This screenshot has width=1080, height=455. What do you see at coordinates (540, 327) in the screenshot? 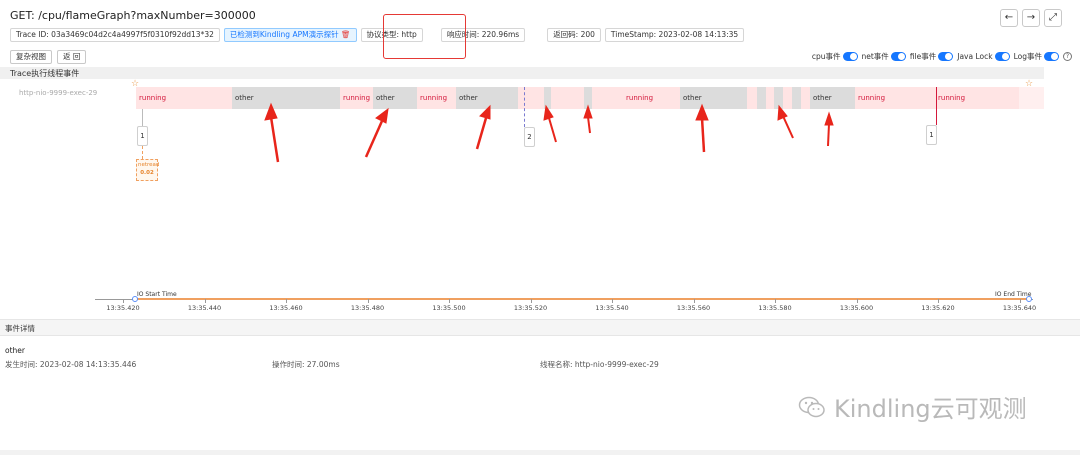
I see `details-header-bar` at bounding box center [540, 327].